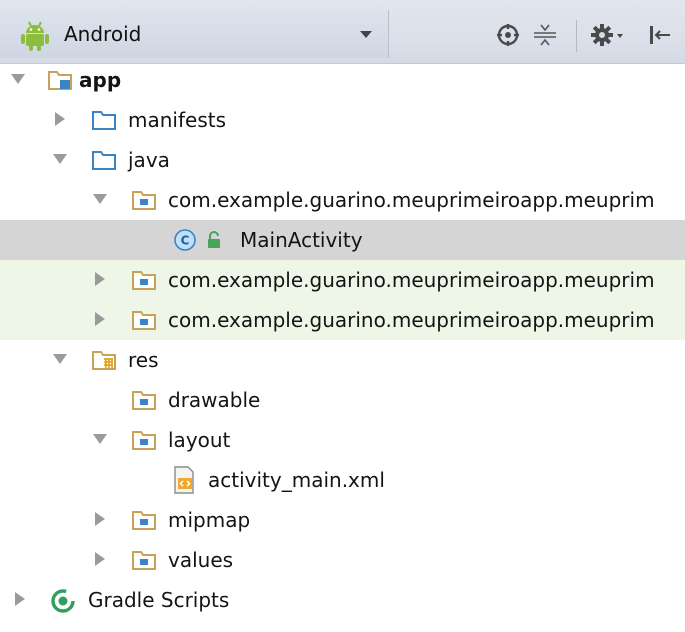 The image size is (685, 632). What do you see at coordinates (100, 80) in the screenshot?
I see `tree-label: app` at bounding box center [100, 80].